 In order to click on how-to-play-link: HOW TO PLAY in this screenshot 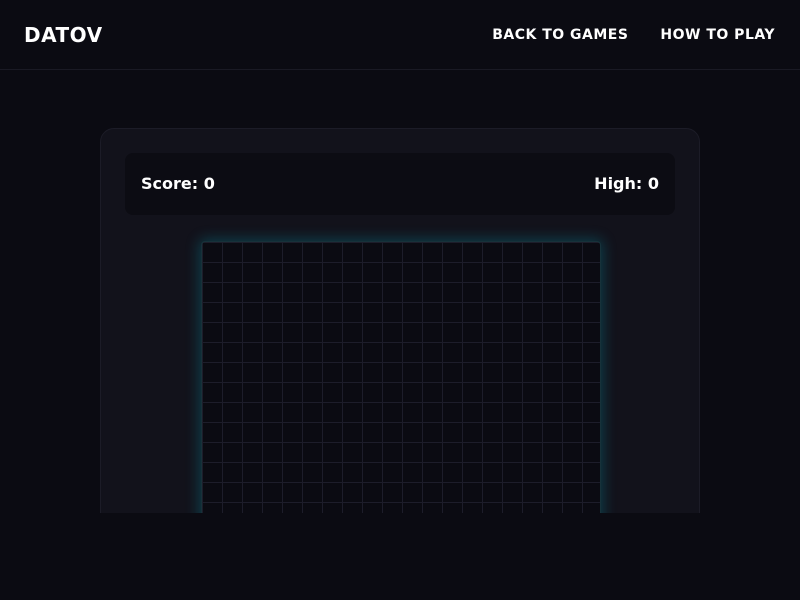, I will do `click(717, 35)`.